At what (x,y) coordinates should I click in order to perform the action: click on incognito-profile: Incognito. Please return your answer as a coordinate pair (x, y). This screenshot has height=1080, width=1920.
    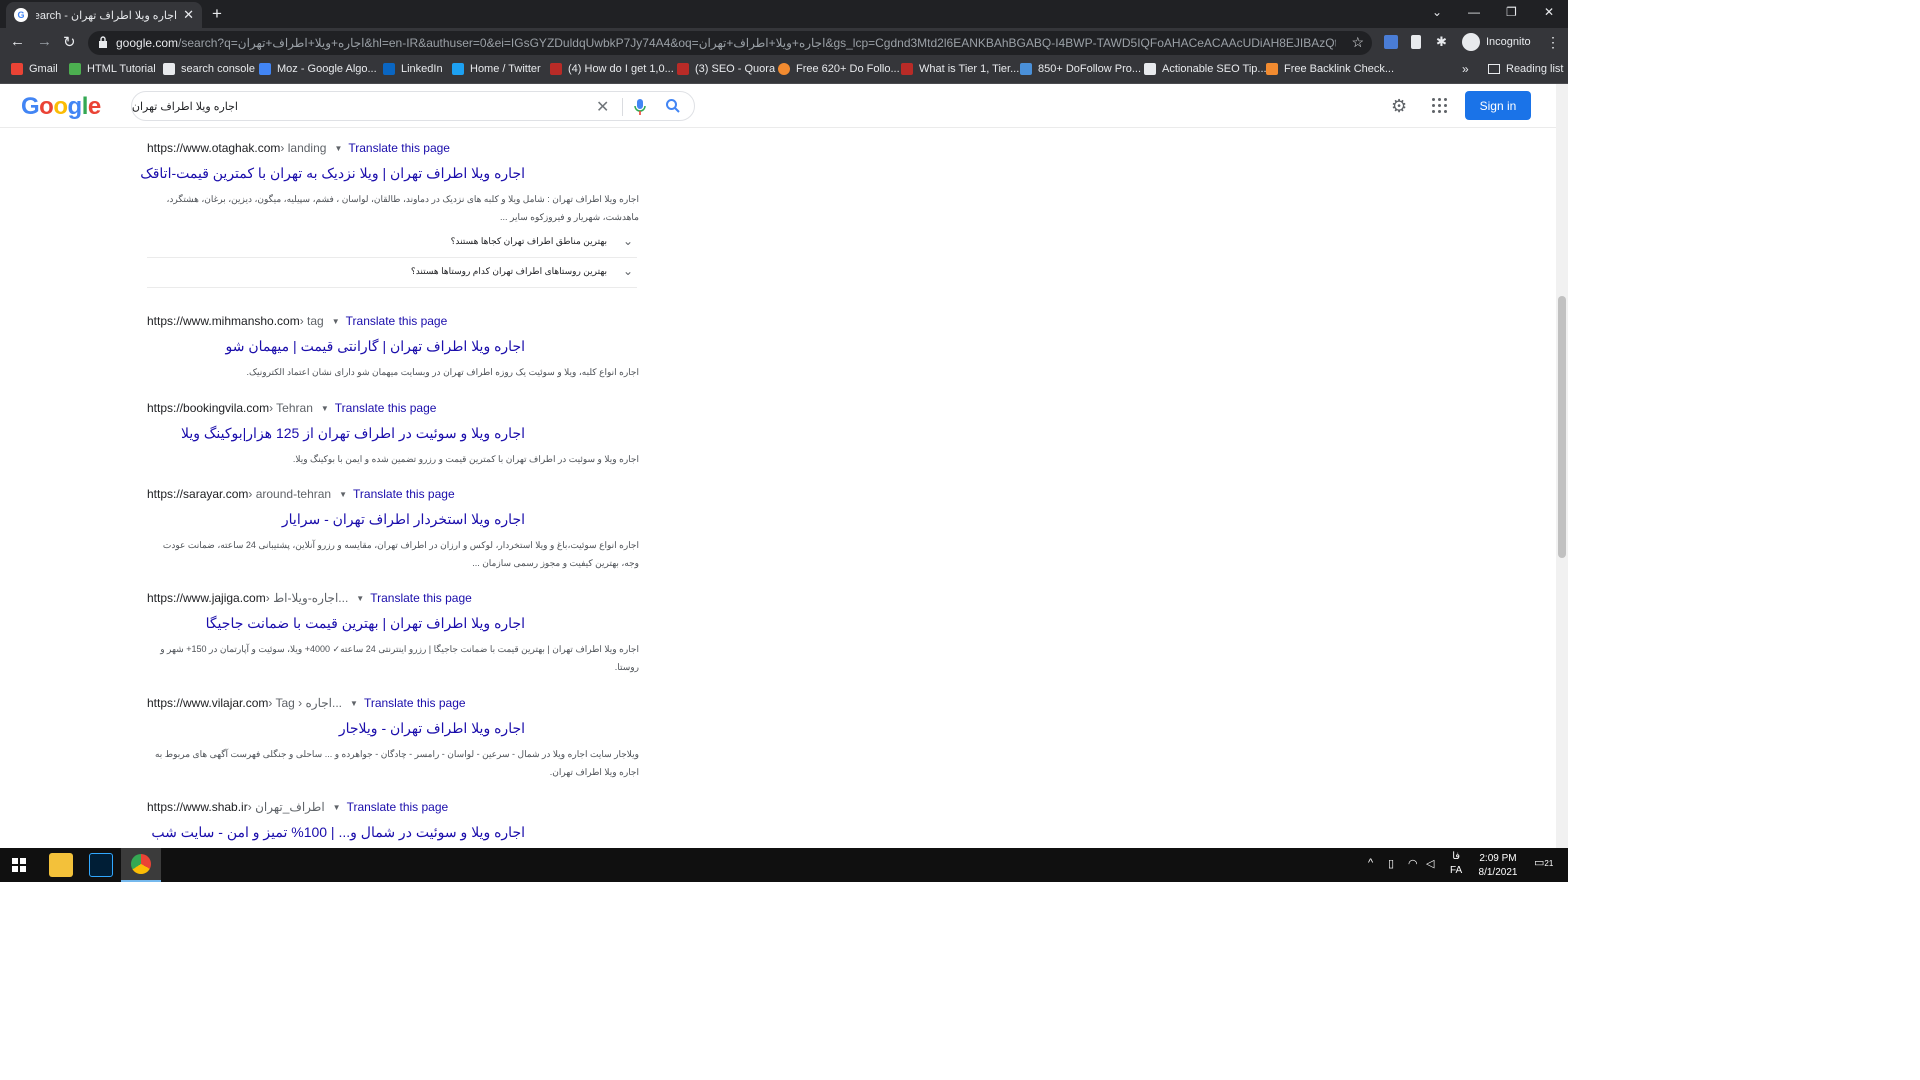
    Looking at the image, I should click on (1496, 42).